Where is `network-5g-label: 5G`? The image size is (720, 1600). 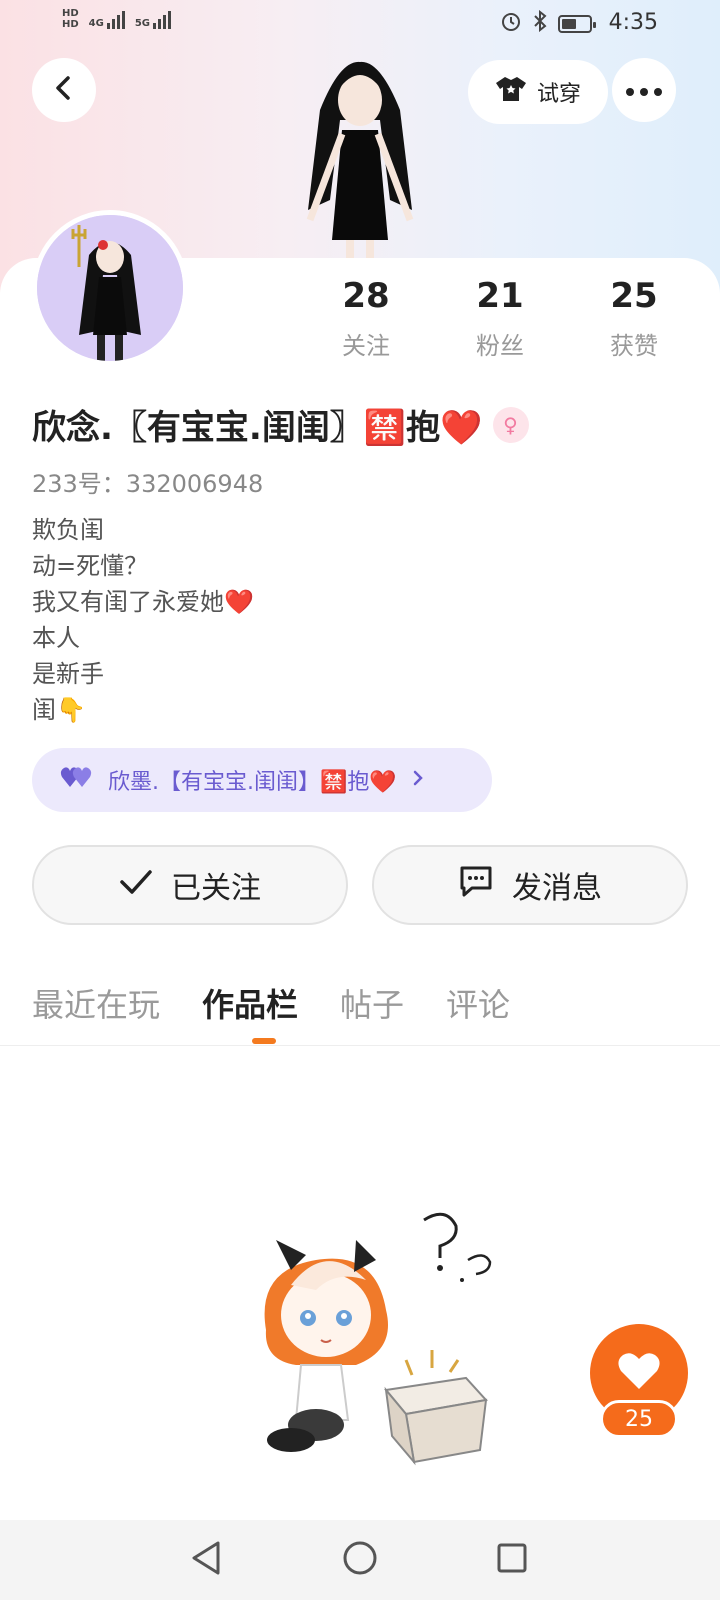 network-5g-label: 5G is located at coordinates (142, 23).